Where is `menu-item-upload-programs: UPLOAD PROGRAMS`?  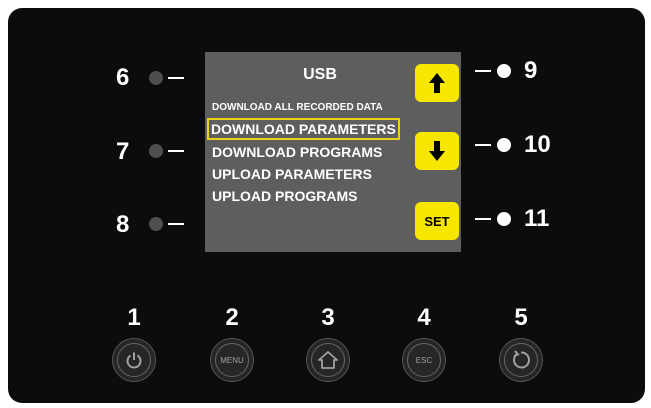
menu-item-upload-programs: UPLOAD PROGRAMS is located at coordinates (284, 196).